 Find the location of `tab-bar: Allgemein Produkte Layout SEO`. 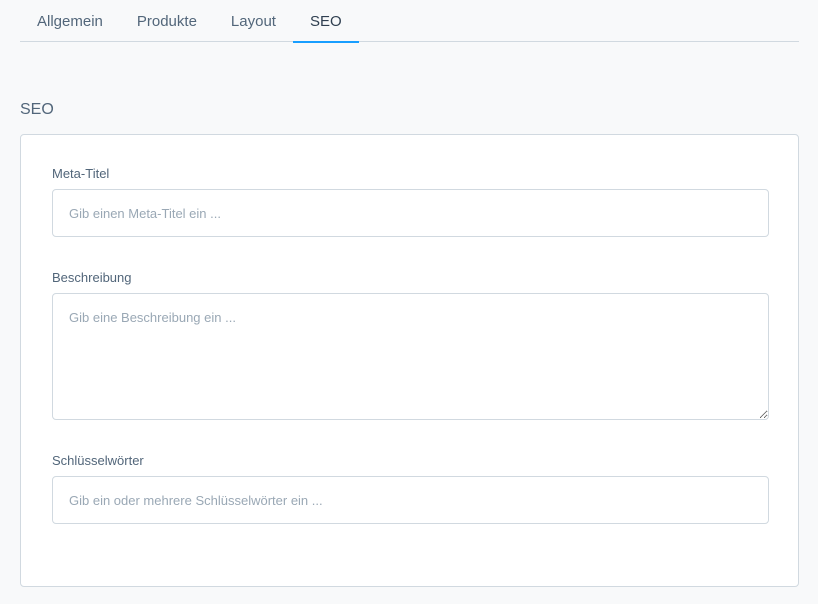

tab-bar: Allgemein Produkte Layout SEO is located at coordinates (409, 21).